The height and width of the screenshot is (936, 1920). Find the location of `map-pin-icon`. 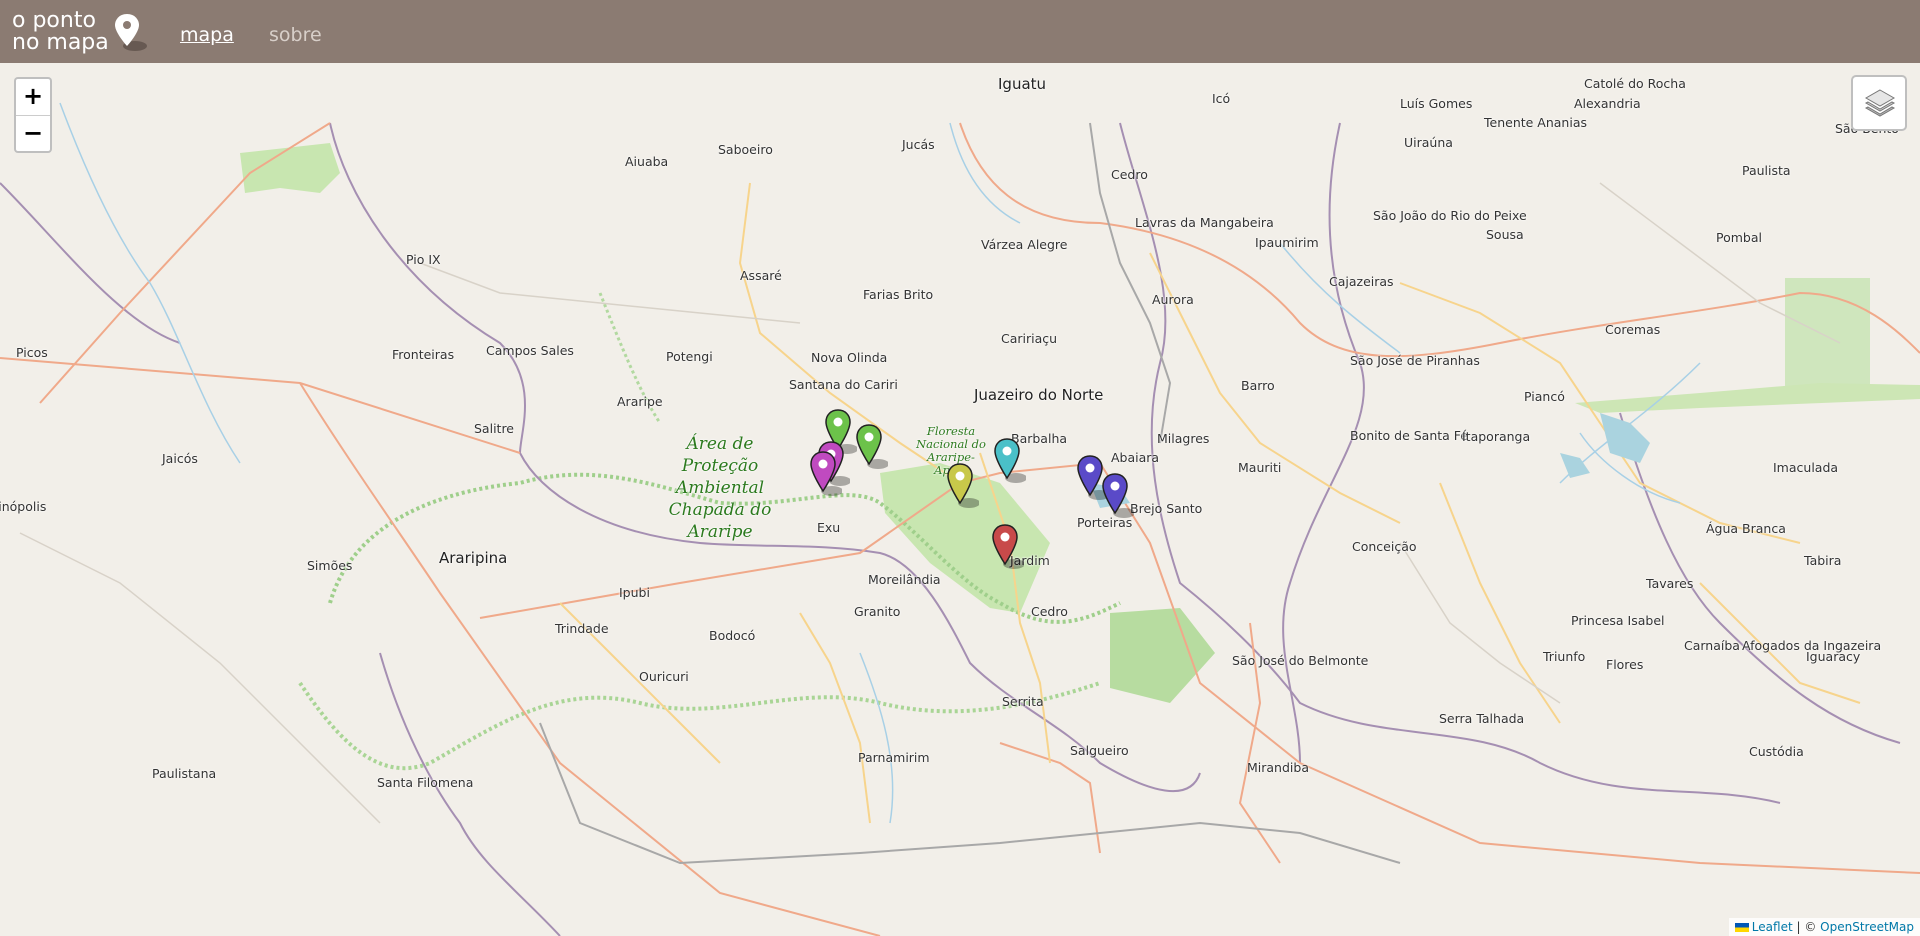

map-pin-icon is located at coordinates (131, 32).